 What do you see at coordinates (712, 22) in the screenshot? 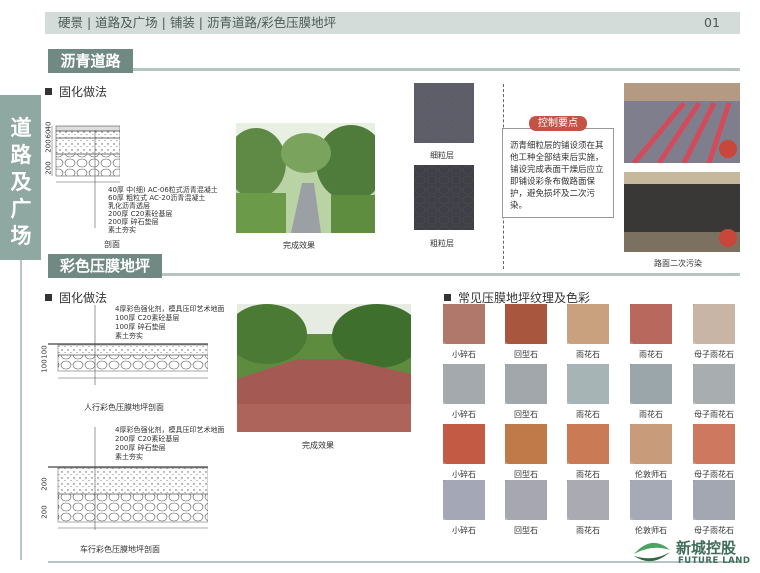
I see `page-number: 01` at bounding box center [712, 22].